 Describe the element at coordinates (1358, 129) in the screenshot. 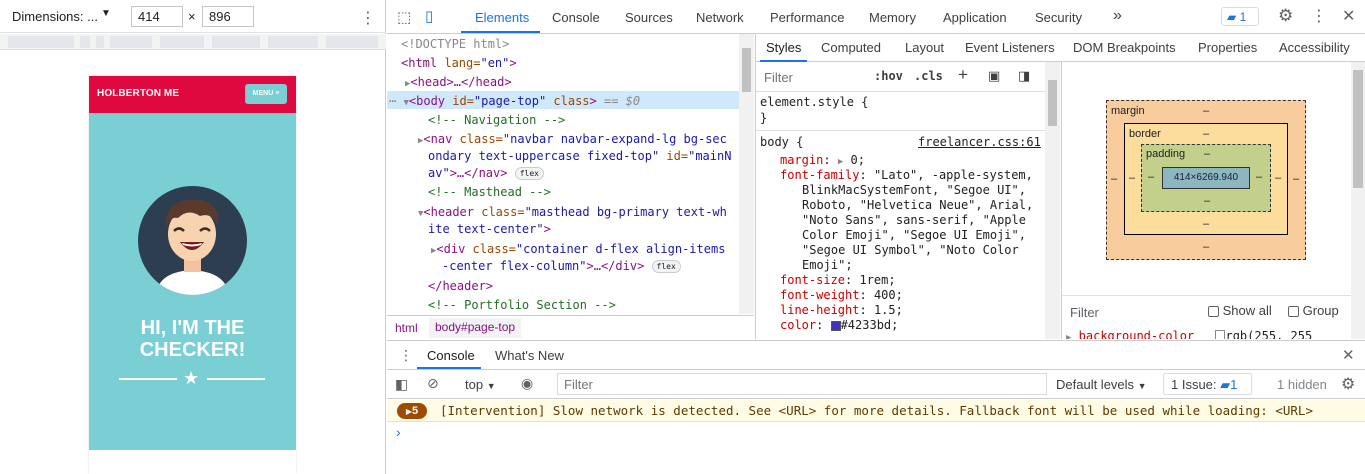

I see `box-model-scroll-thumb` at that location.